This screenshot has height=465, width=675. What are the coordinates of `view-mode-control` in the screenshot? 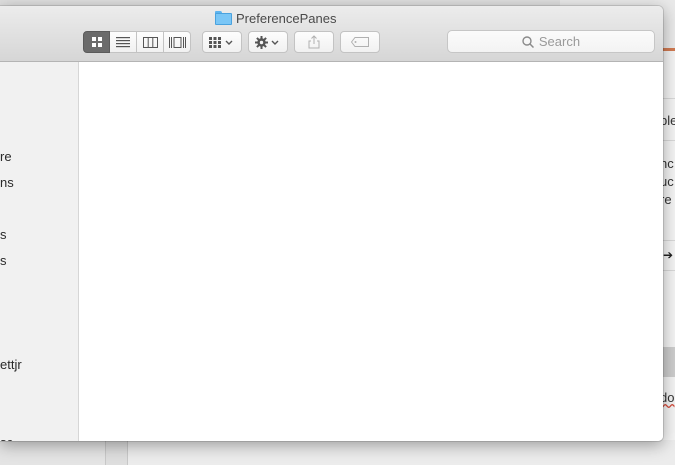 It's located at (137, 42).